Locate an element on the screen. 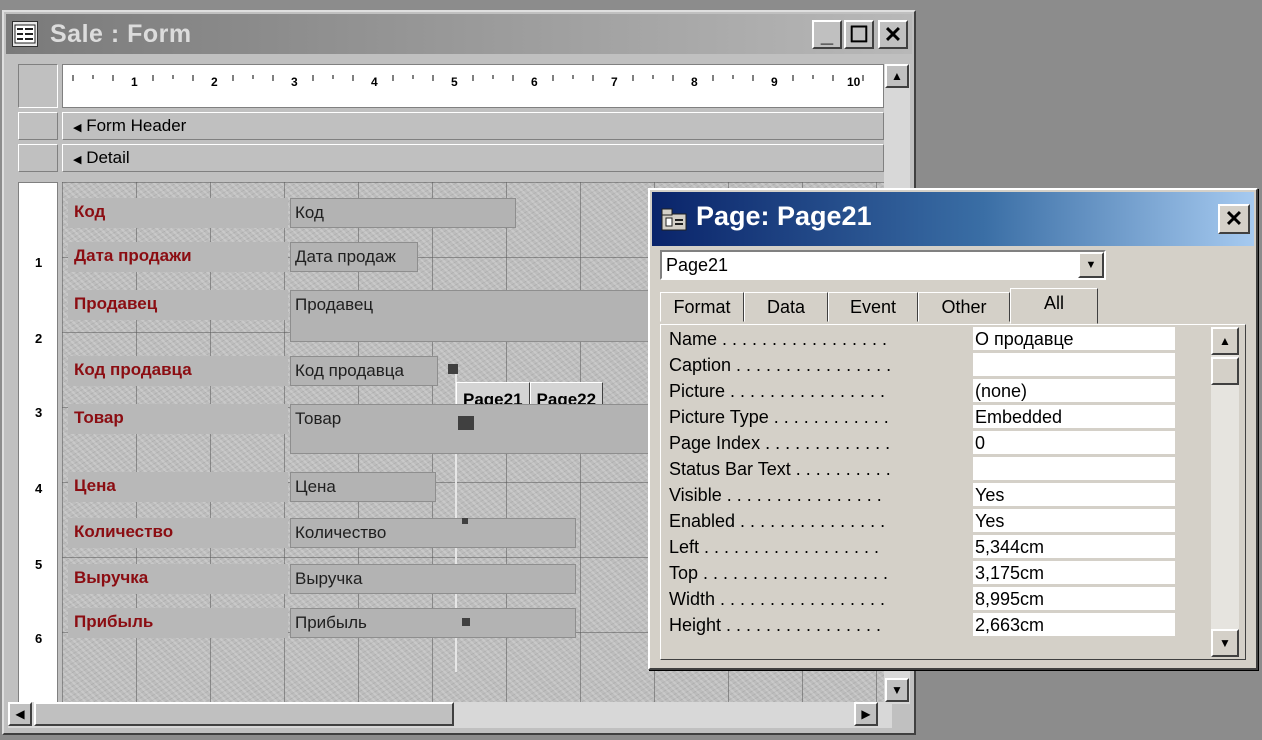 This screenshot has height=740, width=1262. ruler-number: 5 is located at coordinates (454, 82).